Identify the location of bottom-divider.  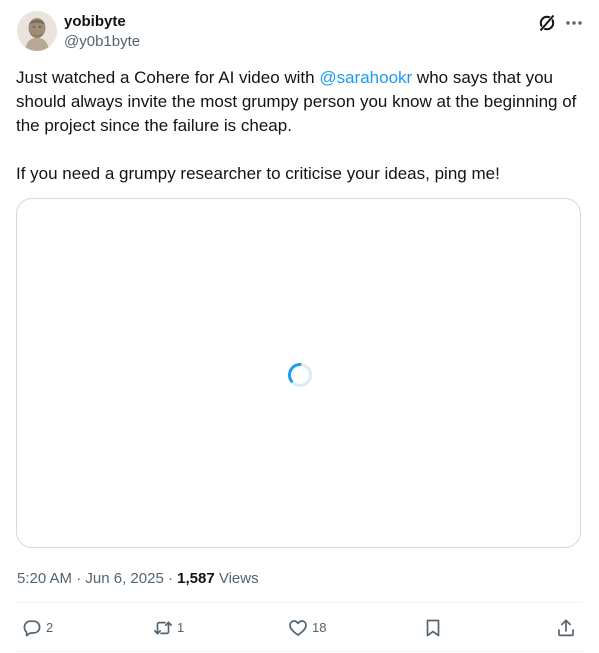
(299, 651).